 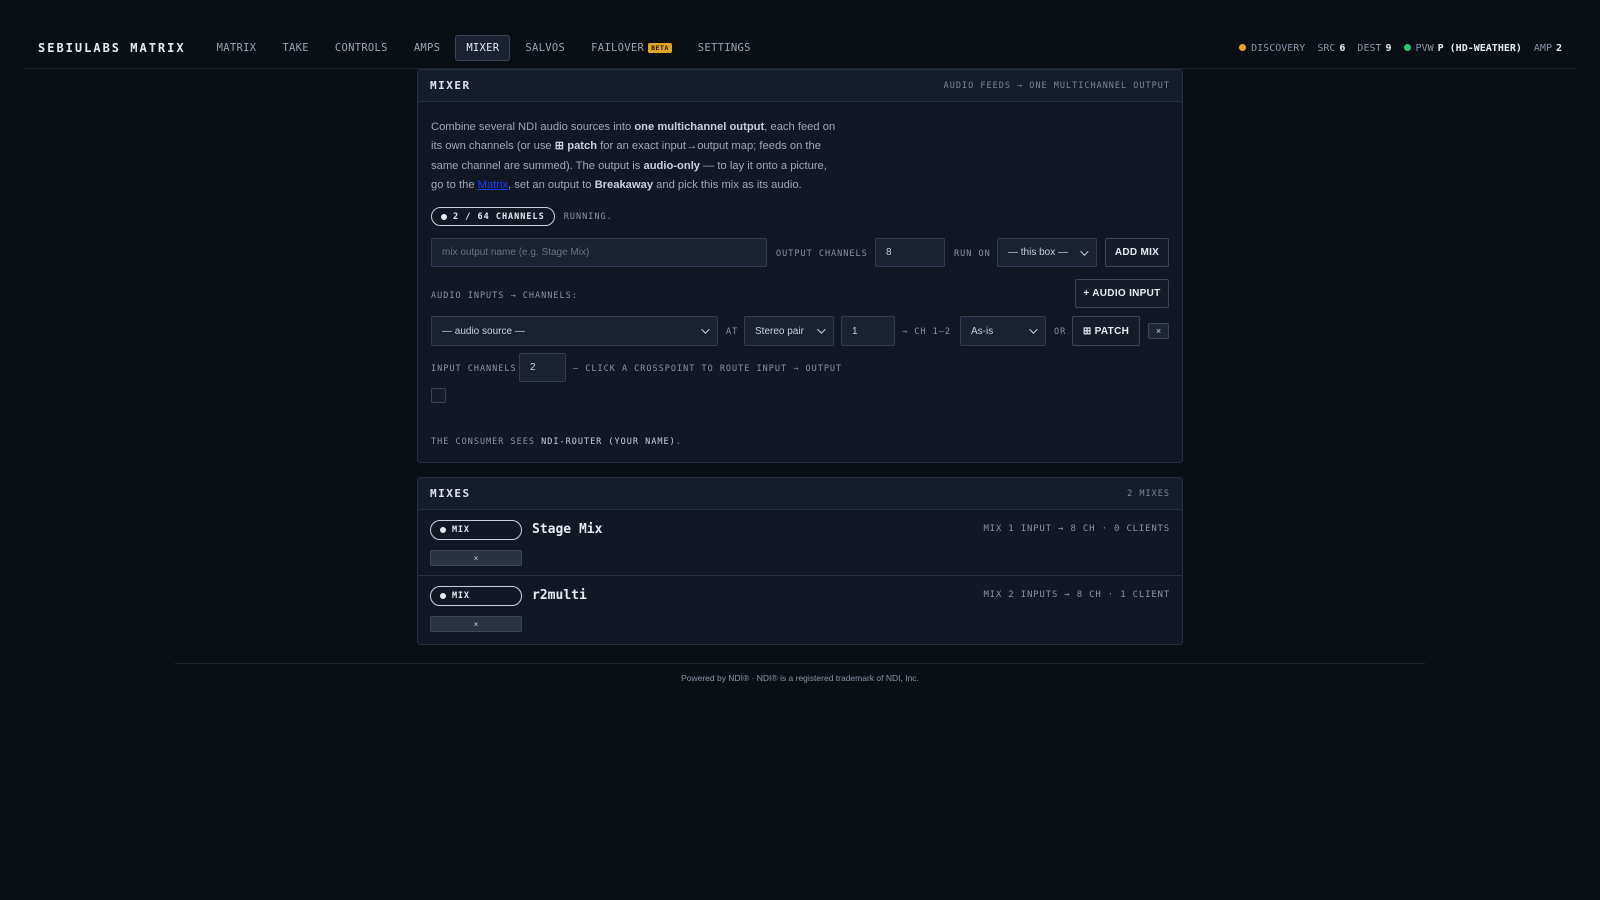 What do you see at coordinates (822, 254) in the screenshot?
I see `output-channels-label: OUTPUT CHANNELS` at bounding box center [822, 254].